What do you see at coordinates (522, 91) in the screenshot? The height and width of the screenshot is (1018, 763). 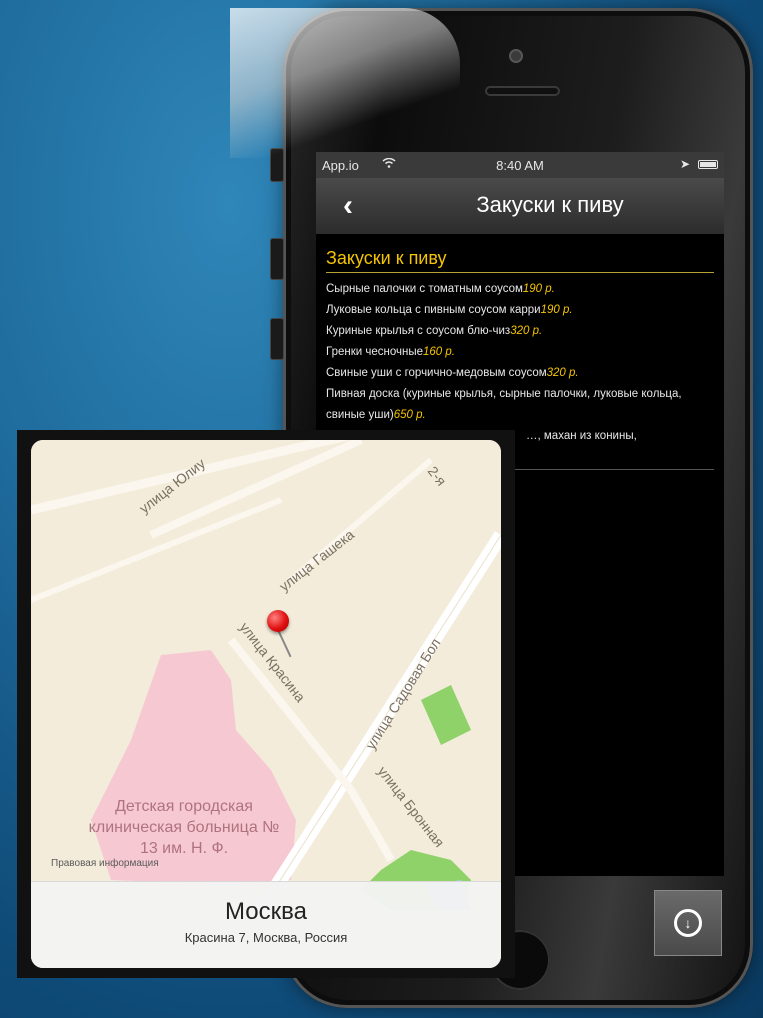 I see `earpiece-speaker` at bounding box center [522, 91].